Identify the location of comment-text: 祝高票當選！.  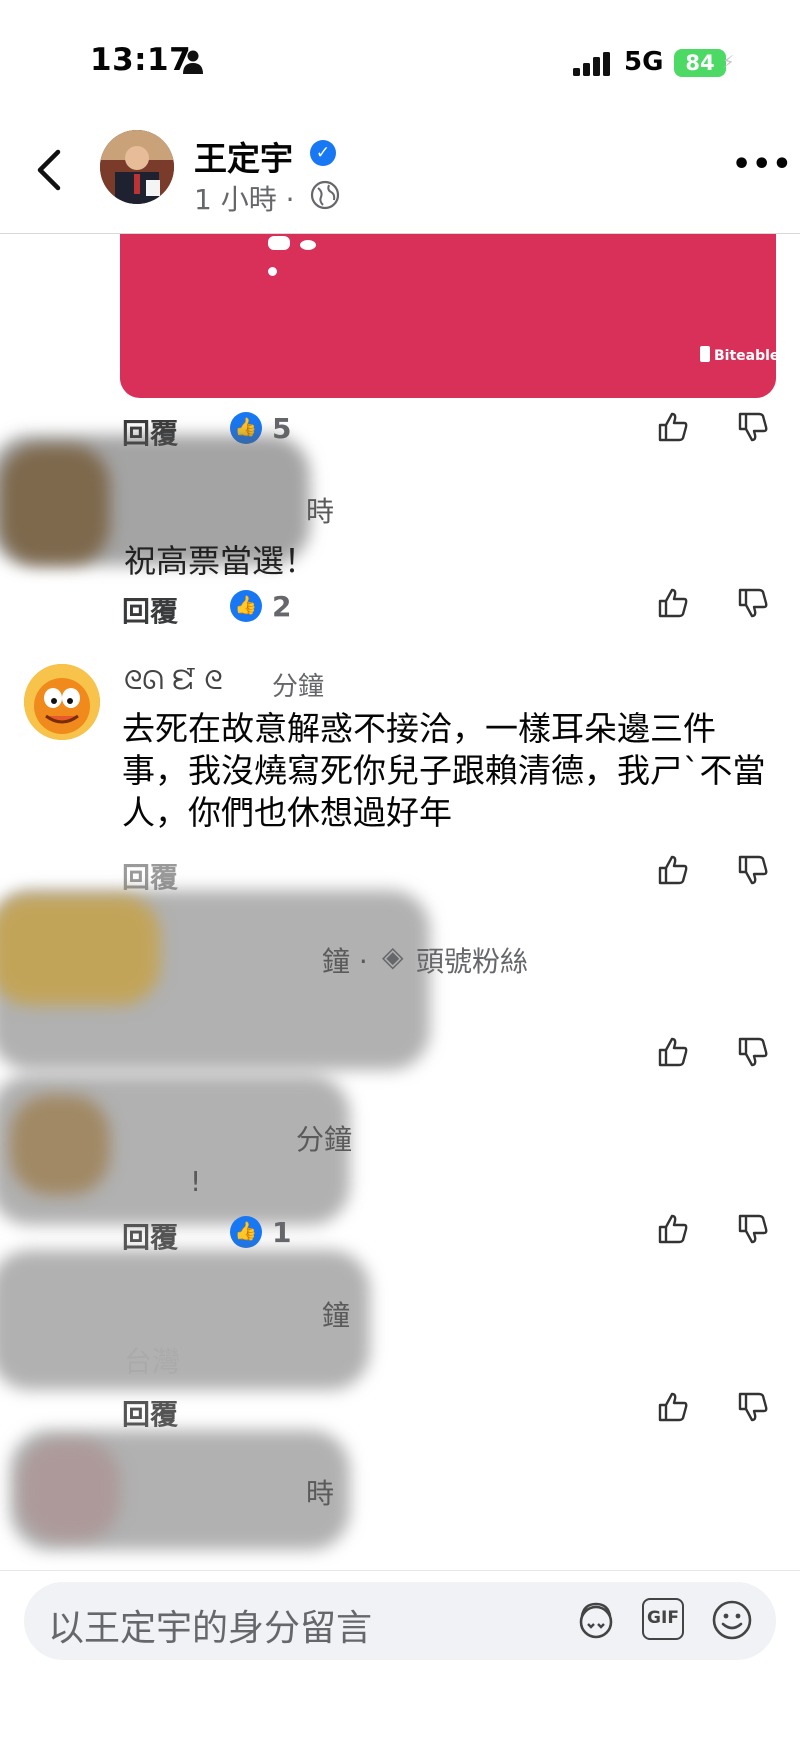
(220, 561).